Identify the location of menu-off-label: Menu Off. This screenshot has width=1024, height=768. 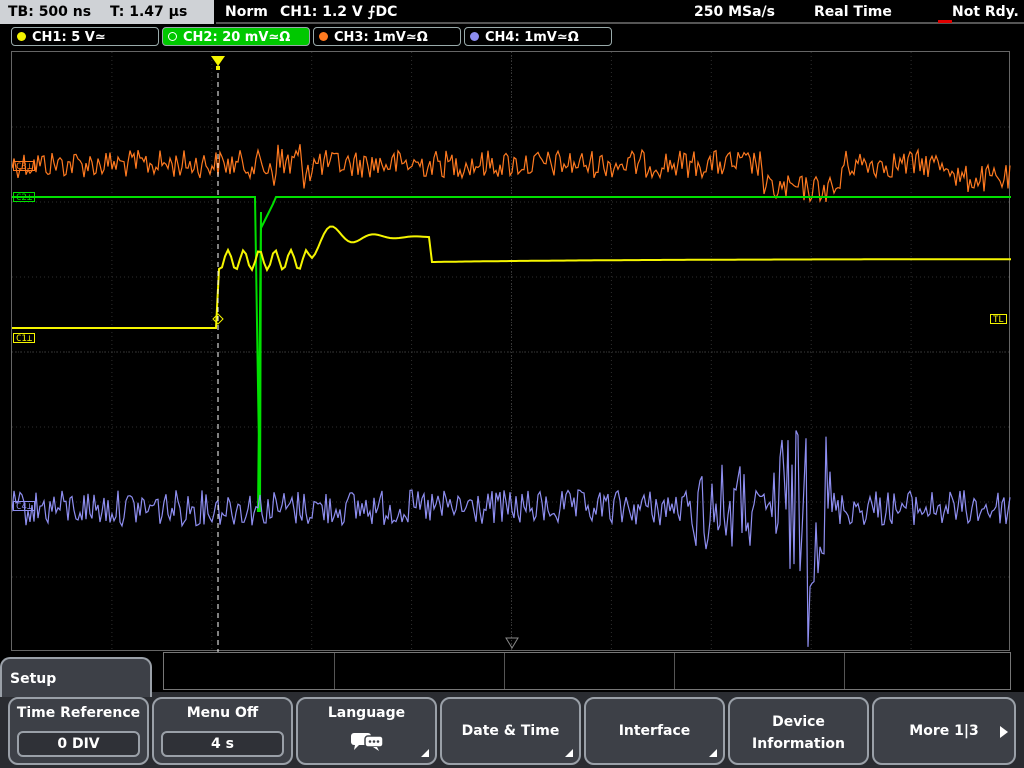
(222, 713).